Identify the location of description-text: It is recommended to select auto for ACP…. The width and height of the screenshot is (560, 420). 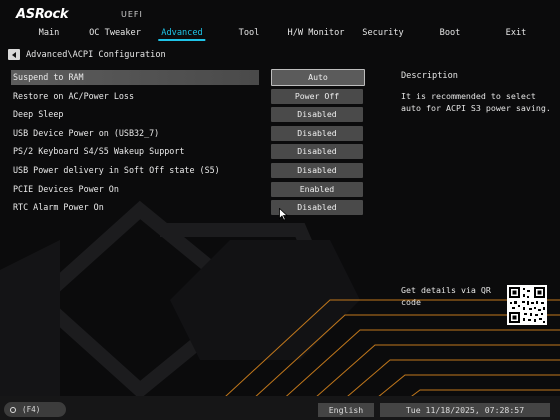
(476, 102).